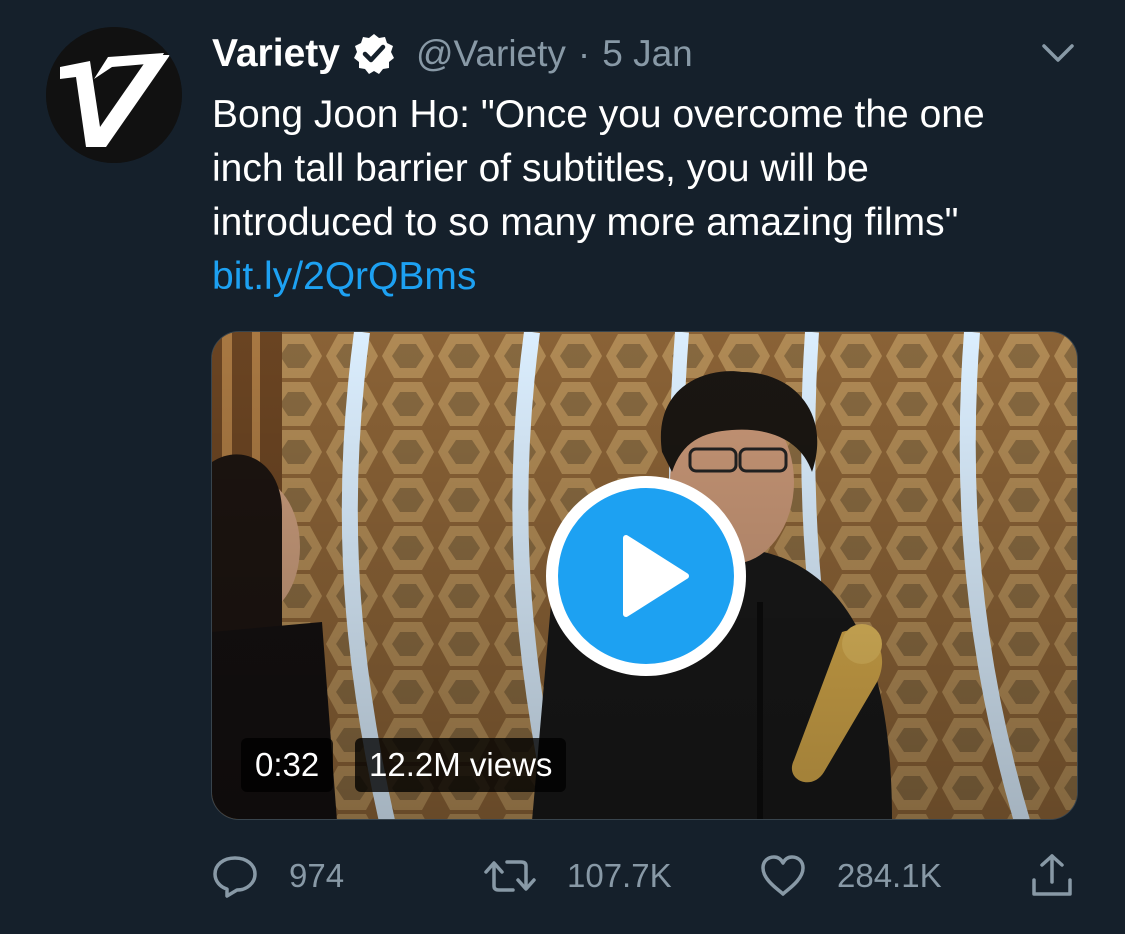 This screenshot has height=934, width=1125. Describe the element at coordinates (889, 875) in the screenshot. I see `like-count: 284.1K` at that location.